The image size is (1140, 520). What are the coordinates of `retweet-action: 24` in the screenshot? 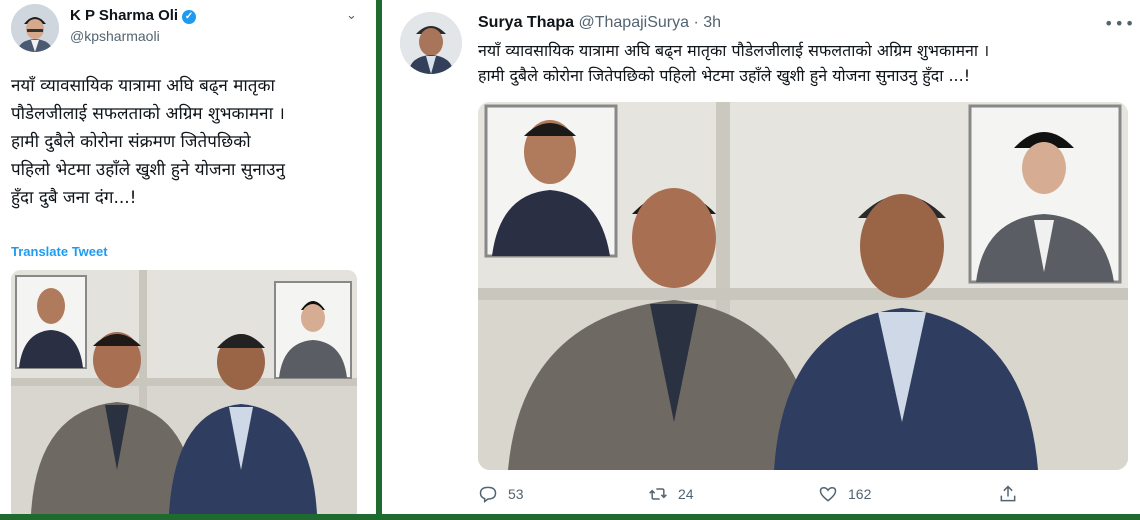 It's located at (671, 494).